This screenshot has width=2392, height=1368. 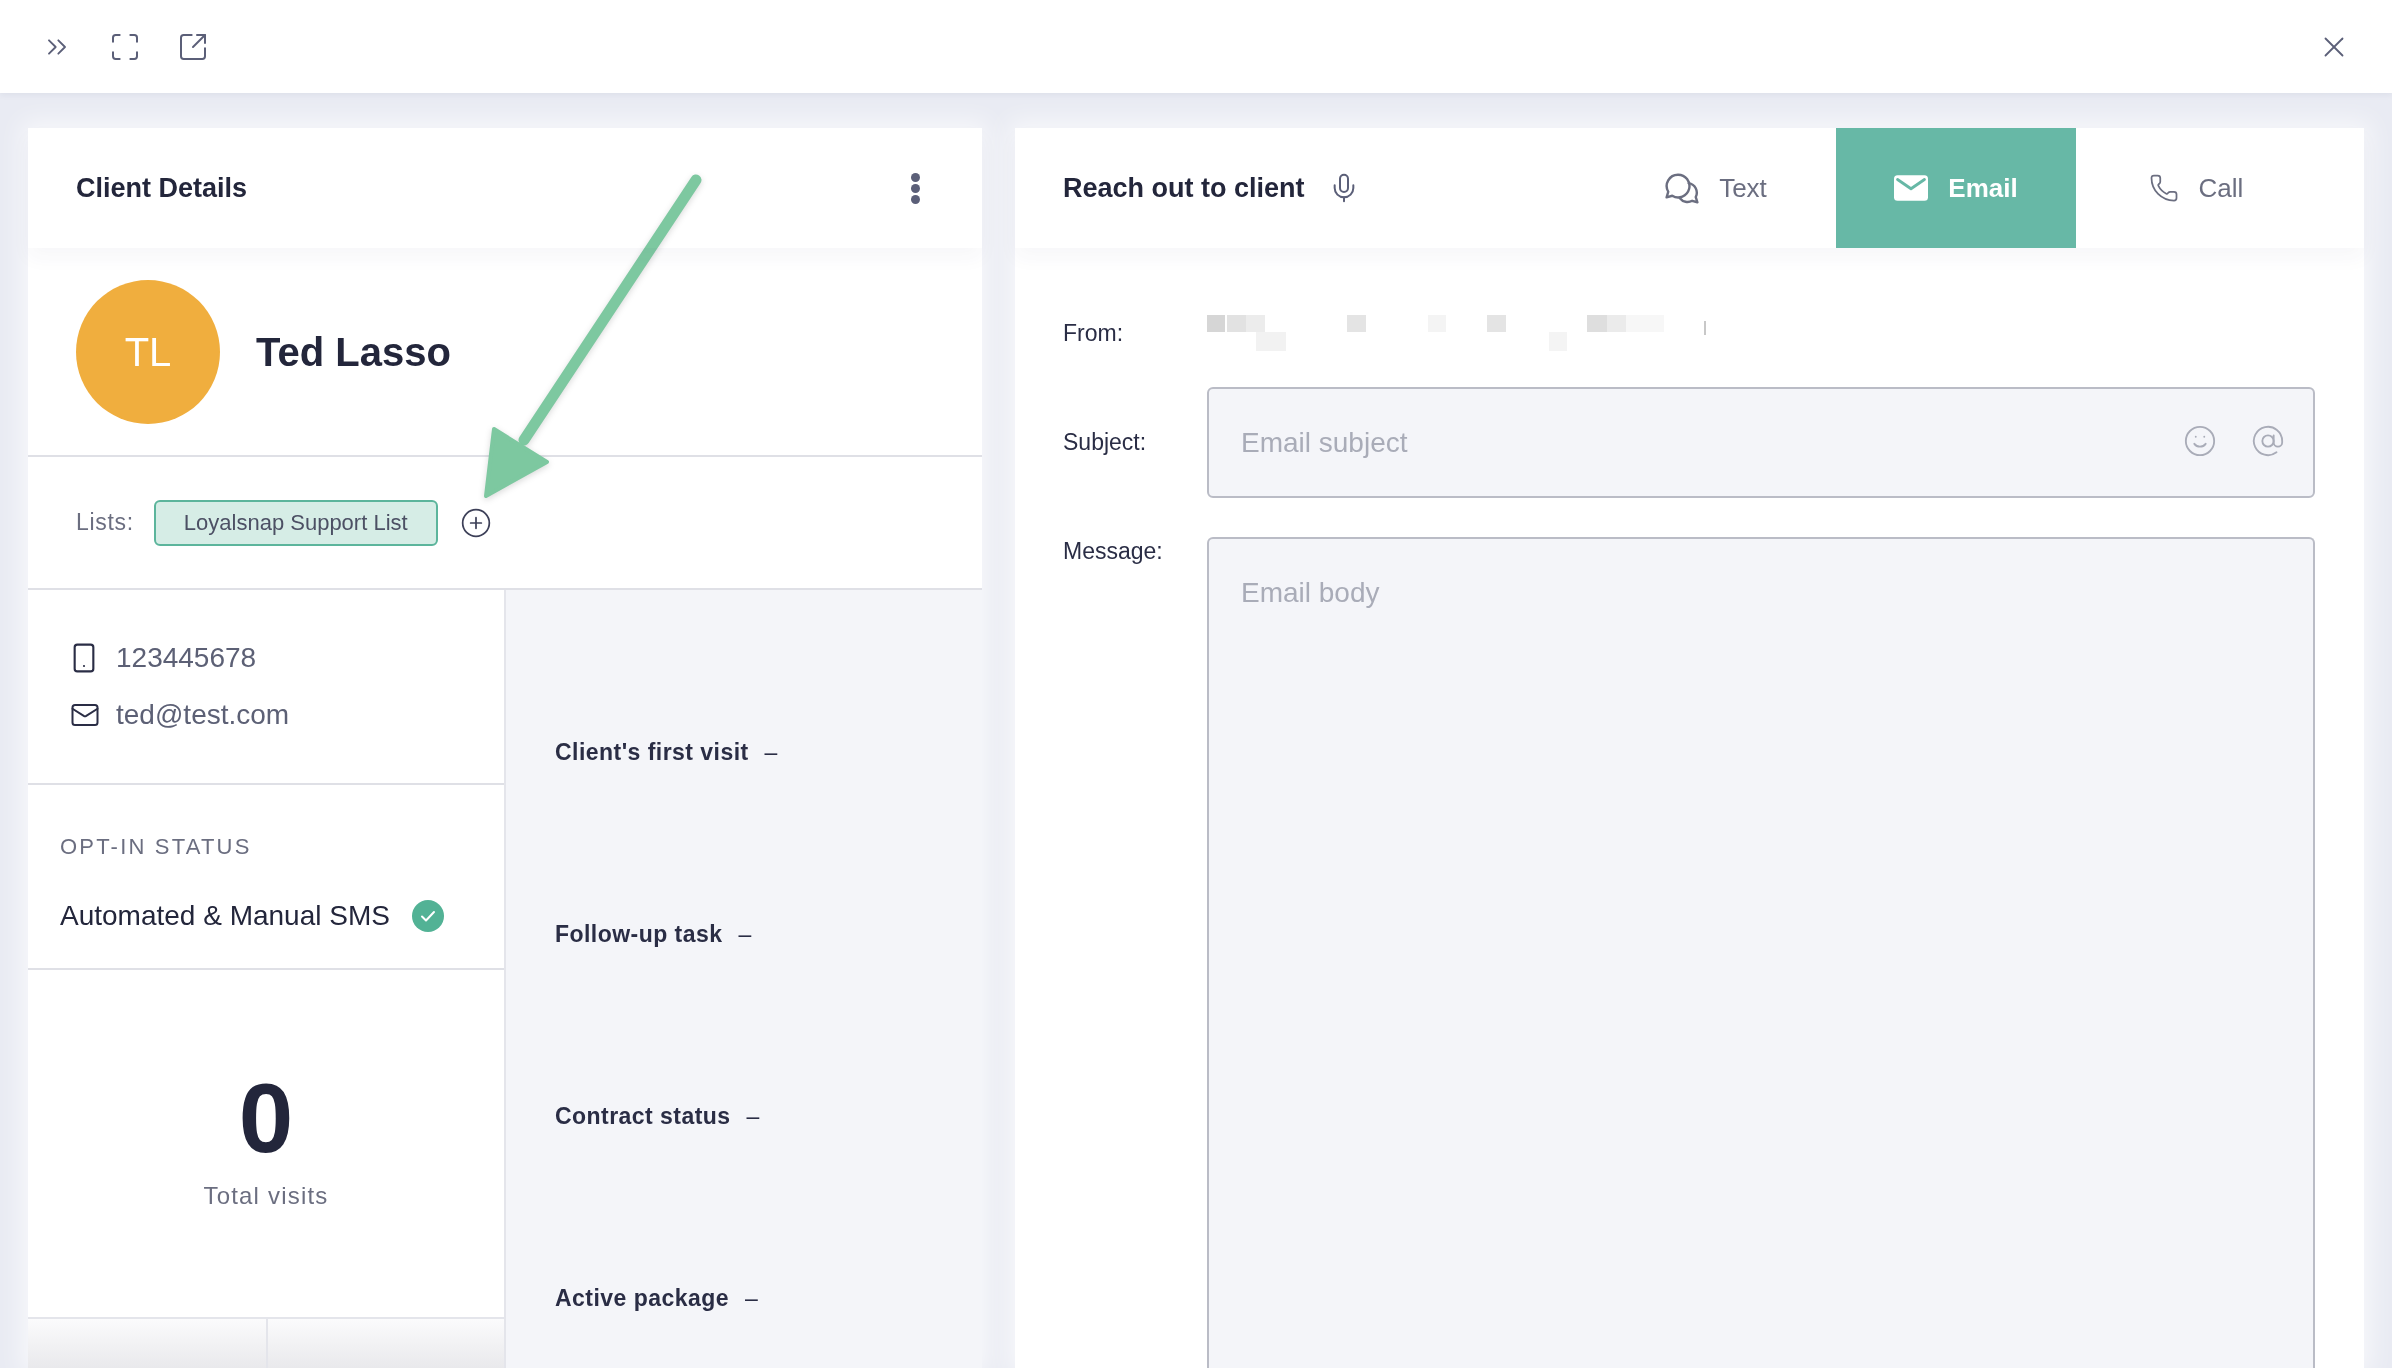 I want to click on visits-label: Total visits, so click(x=266, y=1195).